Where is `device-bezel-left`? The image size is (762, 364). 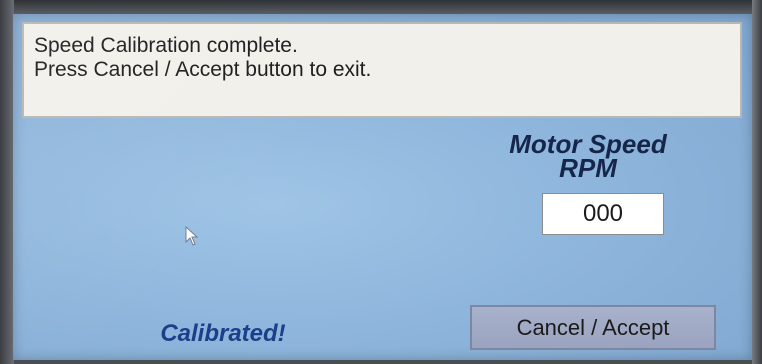 device-bezel-left is located at coordinates (7, 182).